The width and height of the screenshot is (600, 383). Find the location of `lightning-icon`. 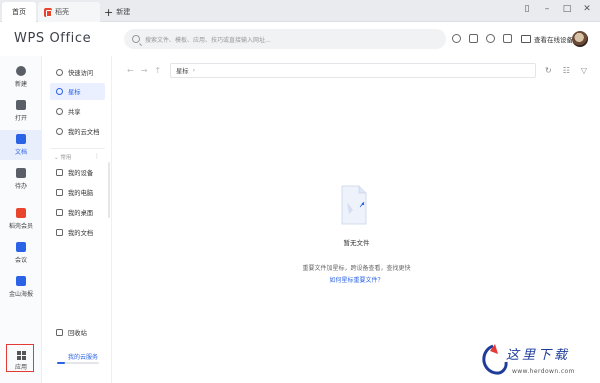

lightning-icon is located at coordinates (59, 72).